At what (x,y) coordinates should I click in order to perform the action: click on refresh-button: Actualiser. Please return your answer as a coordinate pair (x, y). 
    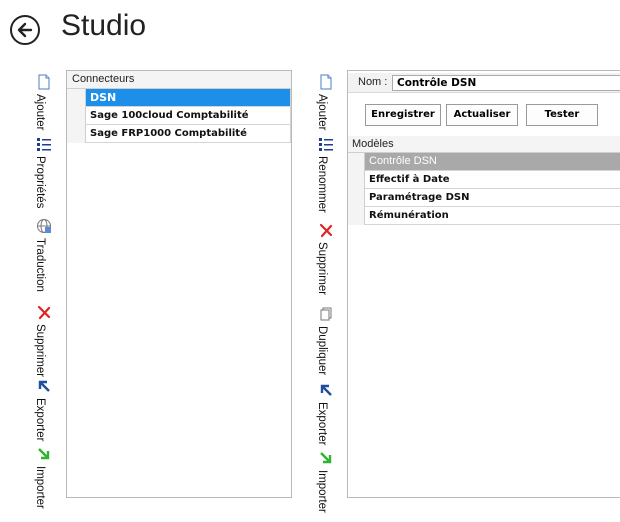
    Looking at the image, I should click on (482, 115).